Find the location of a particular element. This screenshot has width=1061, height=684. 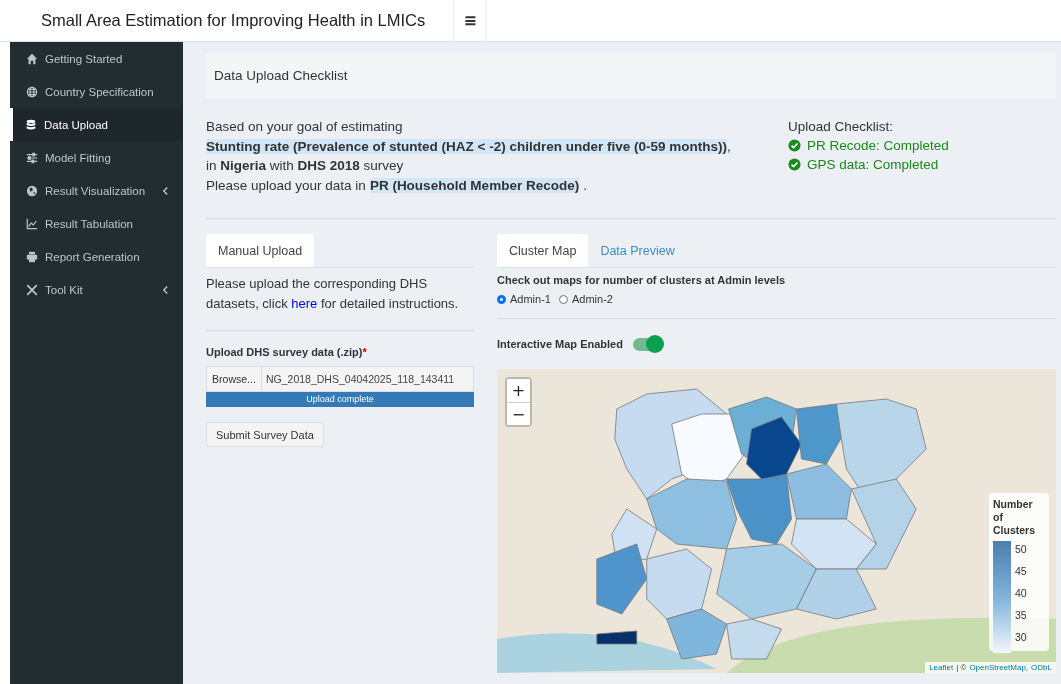

admin-radio-option: Admin-1 is located at coordinates (524, 299).